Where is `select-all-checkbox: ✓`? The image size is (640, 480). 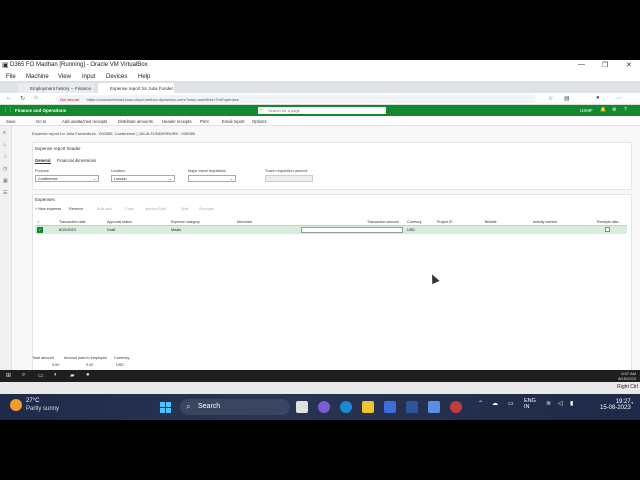 select-all-checkbox: ✓ is located at coordinates (38, 222).